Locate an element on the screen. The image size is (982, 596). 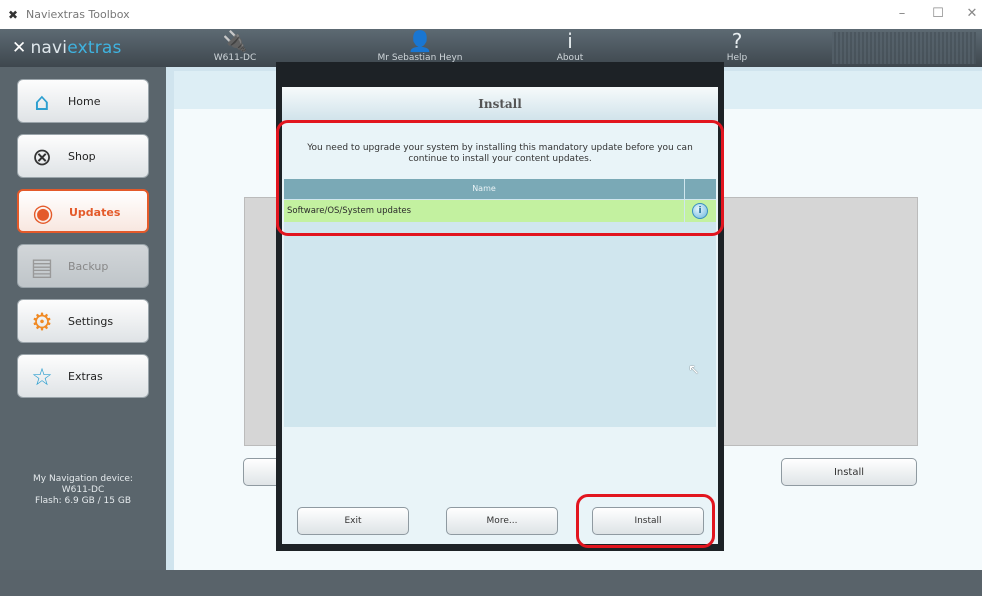
house-icon: ⌂ is located at coordinates (42, 102).